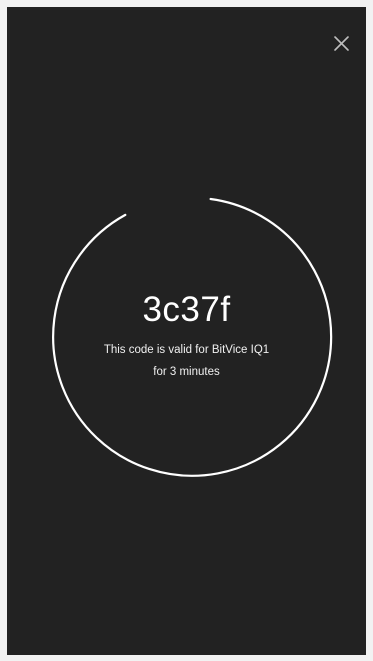 This screenshot has height=661, width=373. What do you see at coordinates (186, 309) in the screenshot?
I see `verification-code: 3c37f` at bounding box center [186, 309].